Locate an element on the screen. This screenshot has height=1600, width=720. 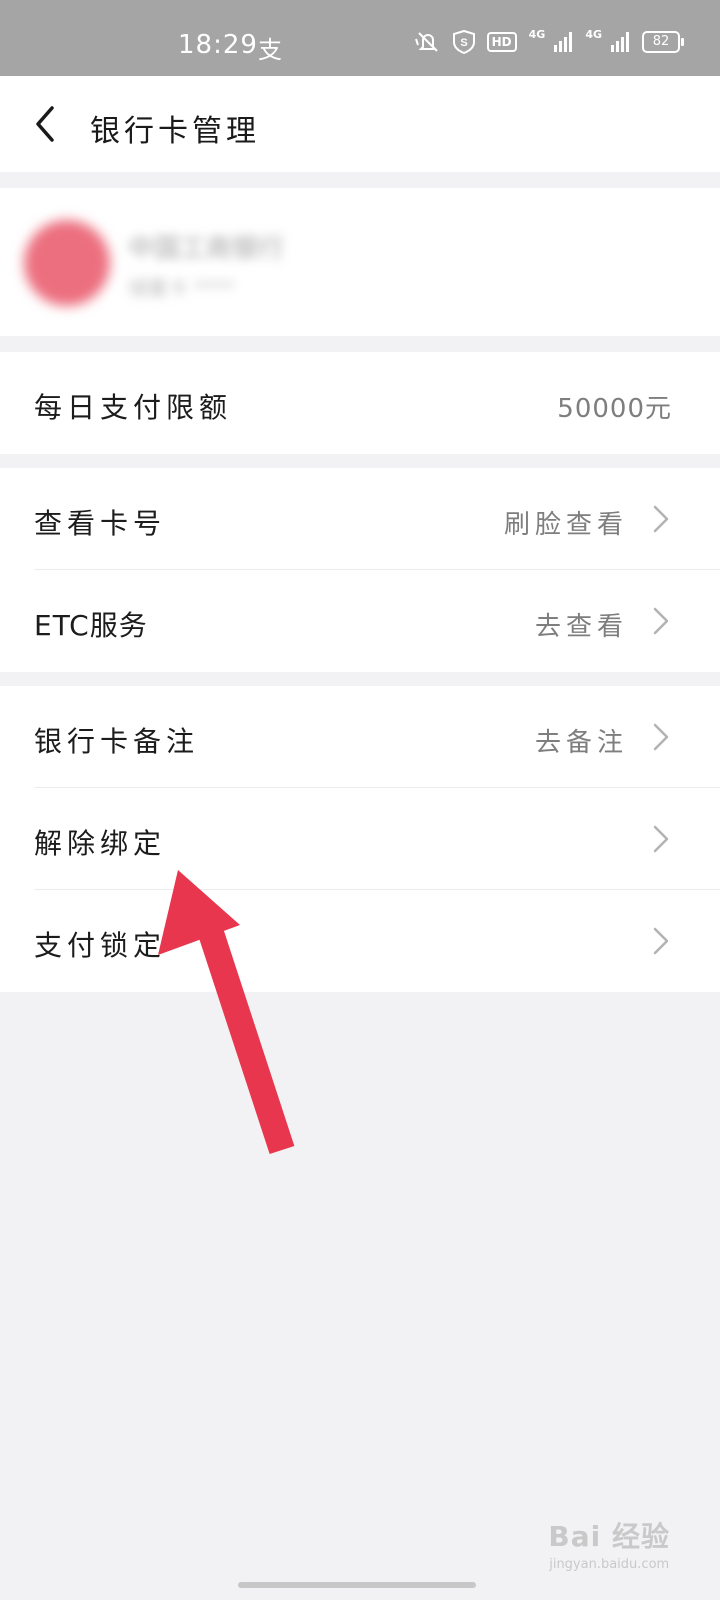
watermark-url: jingyan.baidu.com is located at coordinates (609, 1564).